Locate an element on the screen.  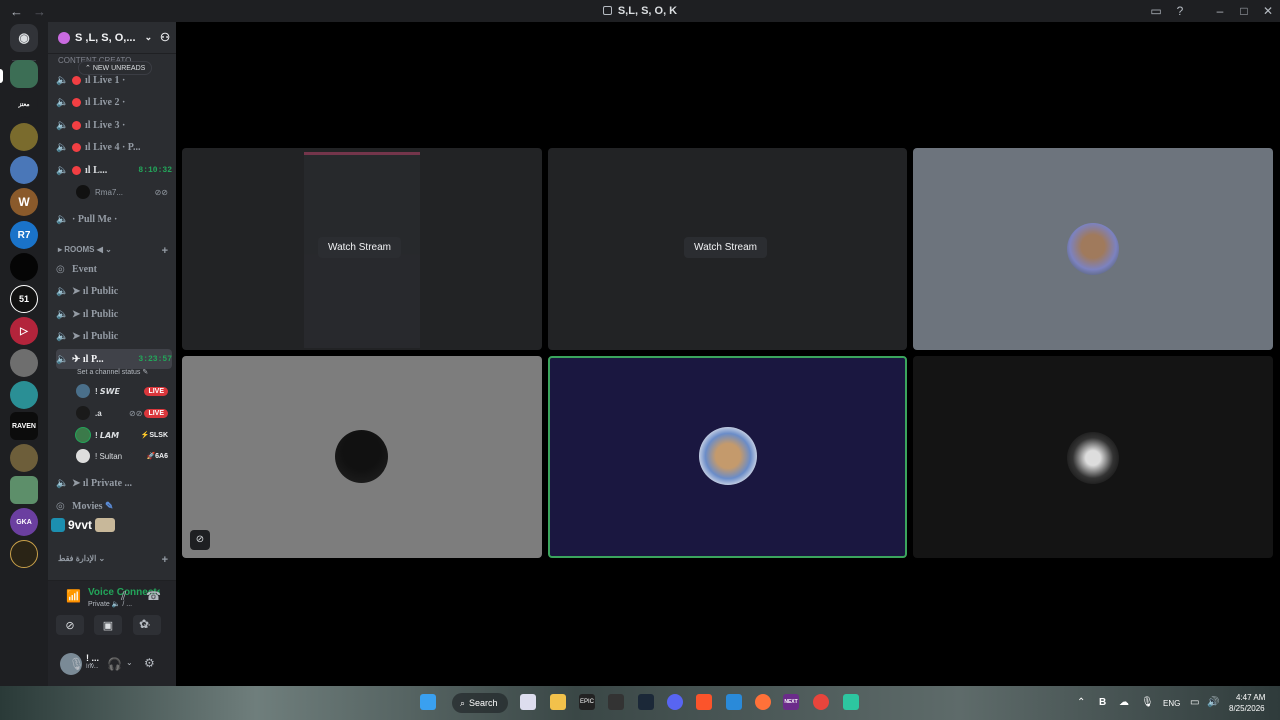
channel-movies: ◎ Movies ✎ is located at coordinates (114, 506).